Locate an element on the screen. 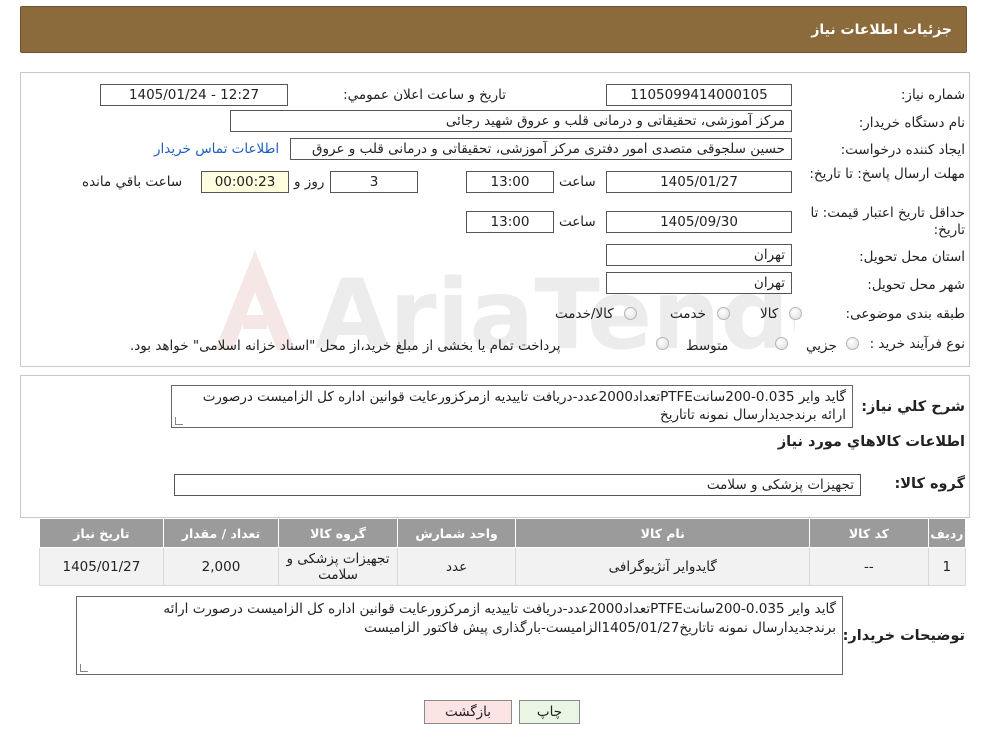 The width and height of the screenshot is (985, 744). deadline-date-field: 1405/01/27 is located at coordinates (699, 182).